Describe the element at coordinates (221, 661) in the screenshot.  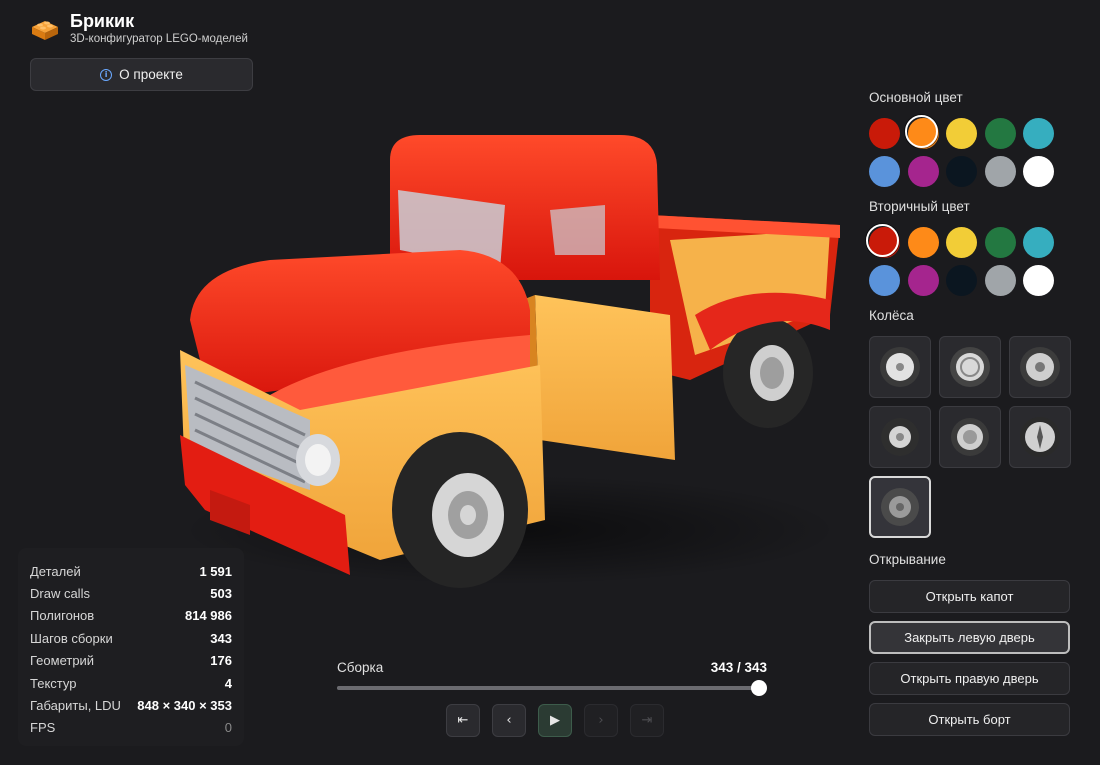
I see `stat-value: 176` at that location.